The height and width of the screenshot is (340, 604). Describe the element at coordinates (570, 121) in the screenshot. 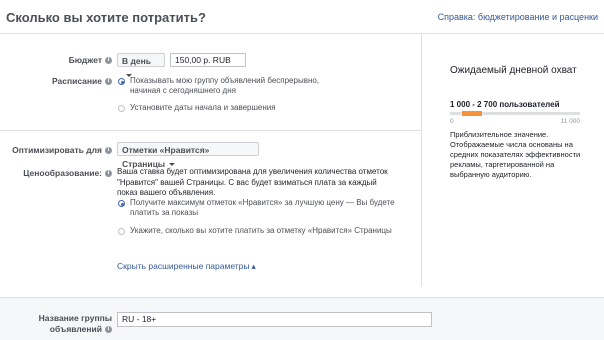

I see `reach-max: 11 000` at that location.